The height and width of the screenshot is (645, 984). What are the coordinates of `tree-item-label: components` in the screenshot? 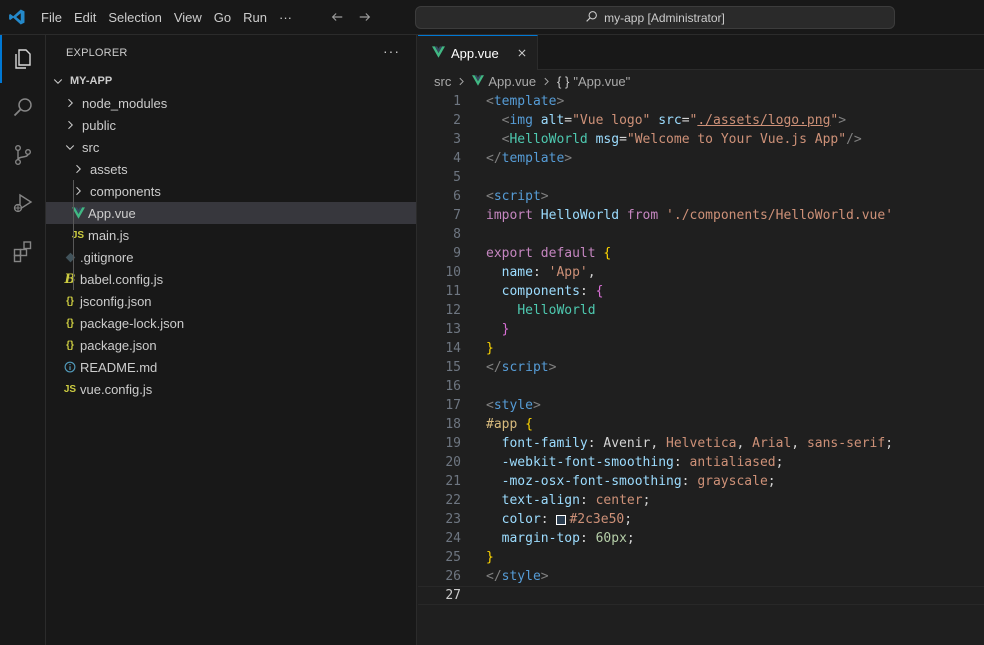 It's located at (125, 191).